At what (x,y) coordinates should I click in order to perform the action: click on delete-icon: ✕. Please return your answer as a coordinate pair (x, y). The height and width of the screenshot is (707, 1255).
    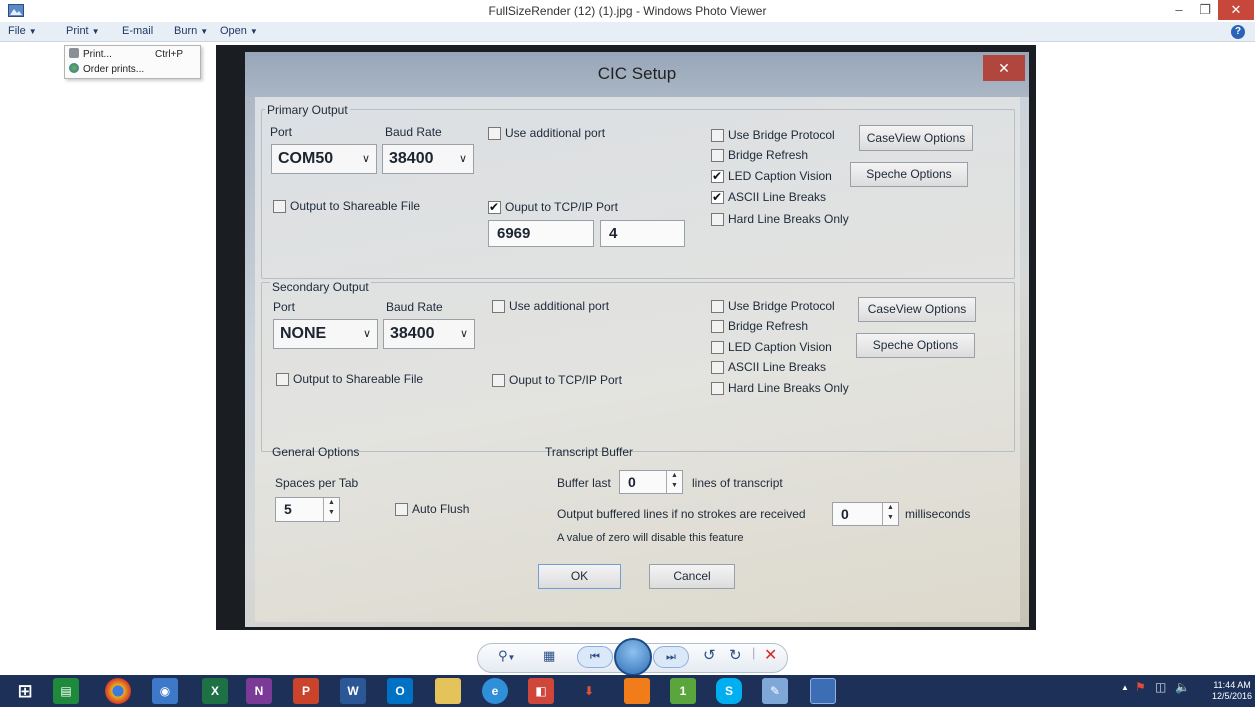
    Looking at the image, I should click on (770, 655).